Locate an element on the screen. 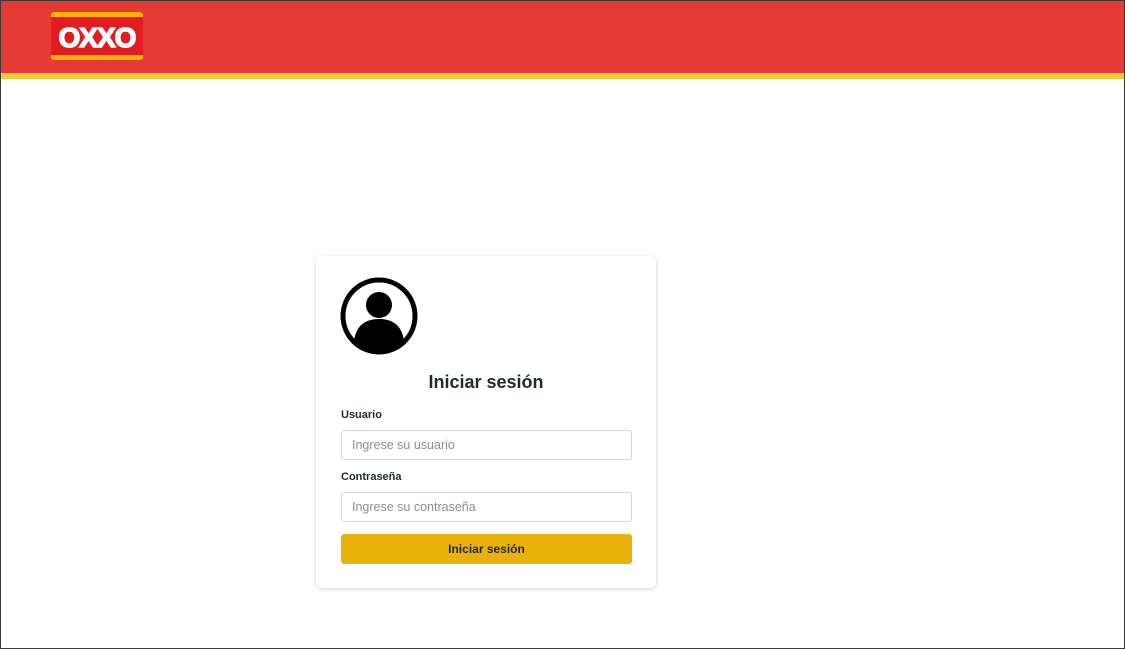 The height and width of the screenshot is (649, 1125). username-input is located at coordinates (486, 445).